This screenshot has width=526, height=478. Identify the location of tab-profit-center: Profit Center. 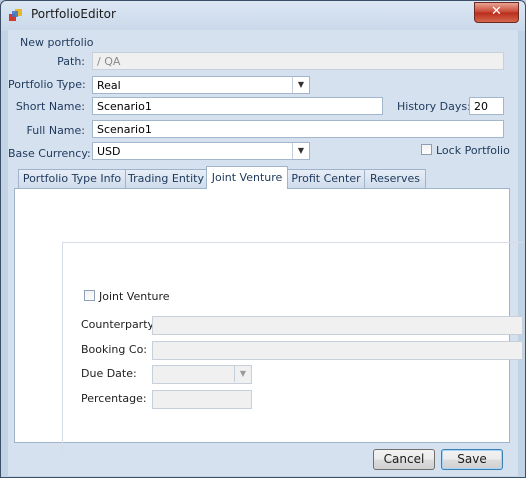
(326, 178).